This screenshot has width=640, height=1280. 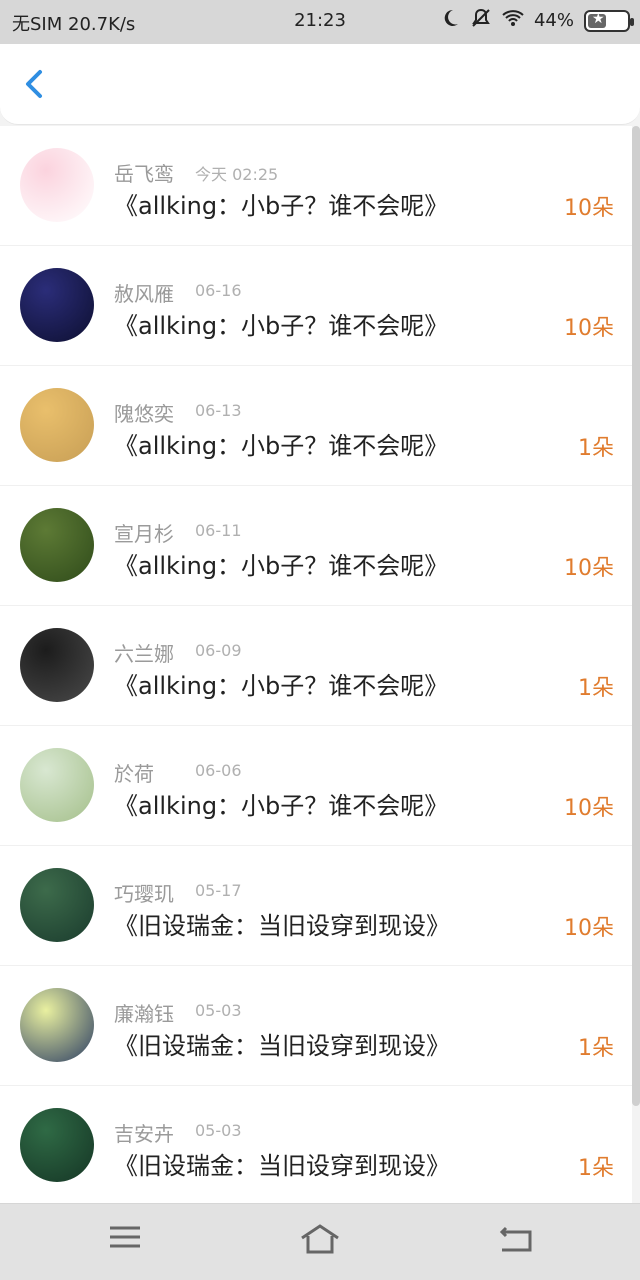 I want to click on menu-icon, so click(x=128, y=1242).